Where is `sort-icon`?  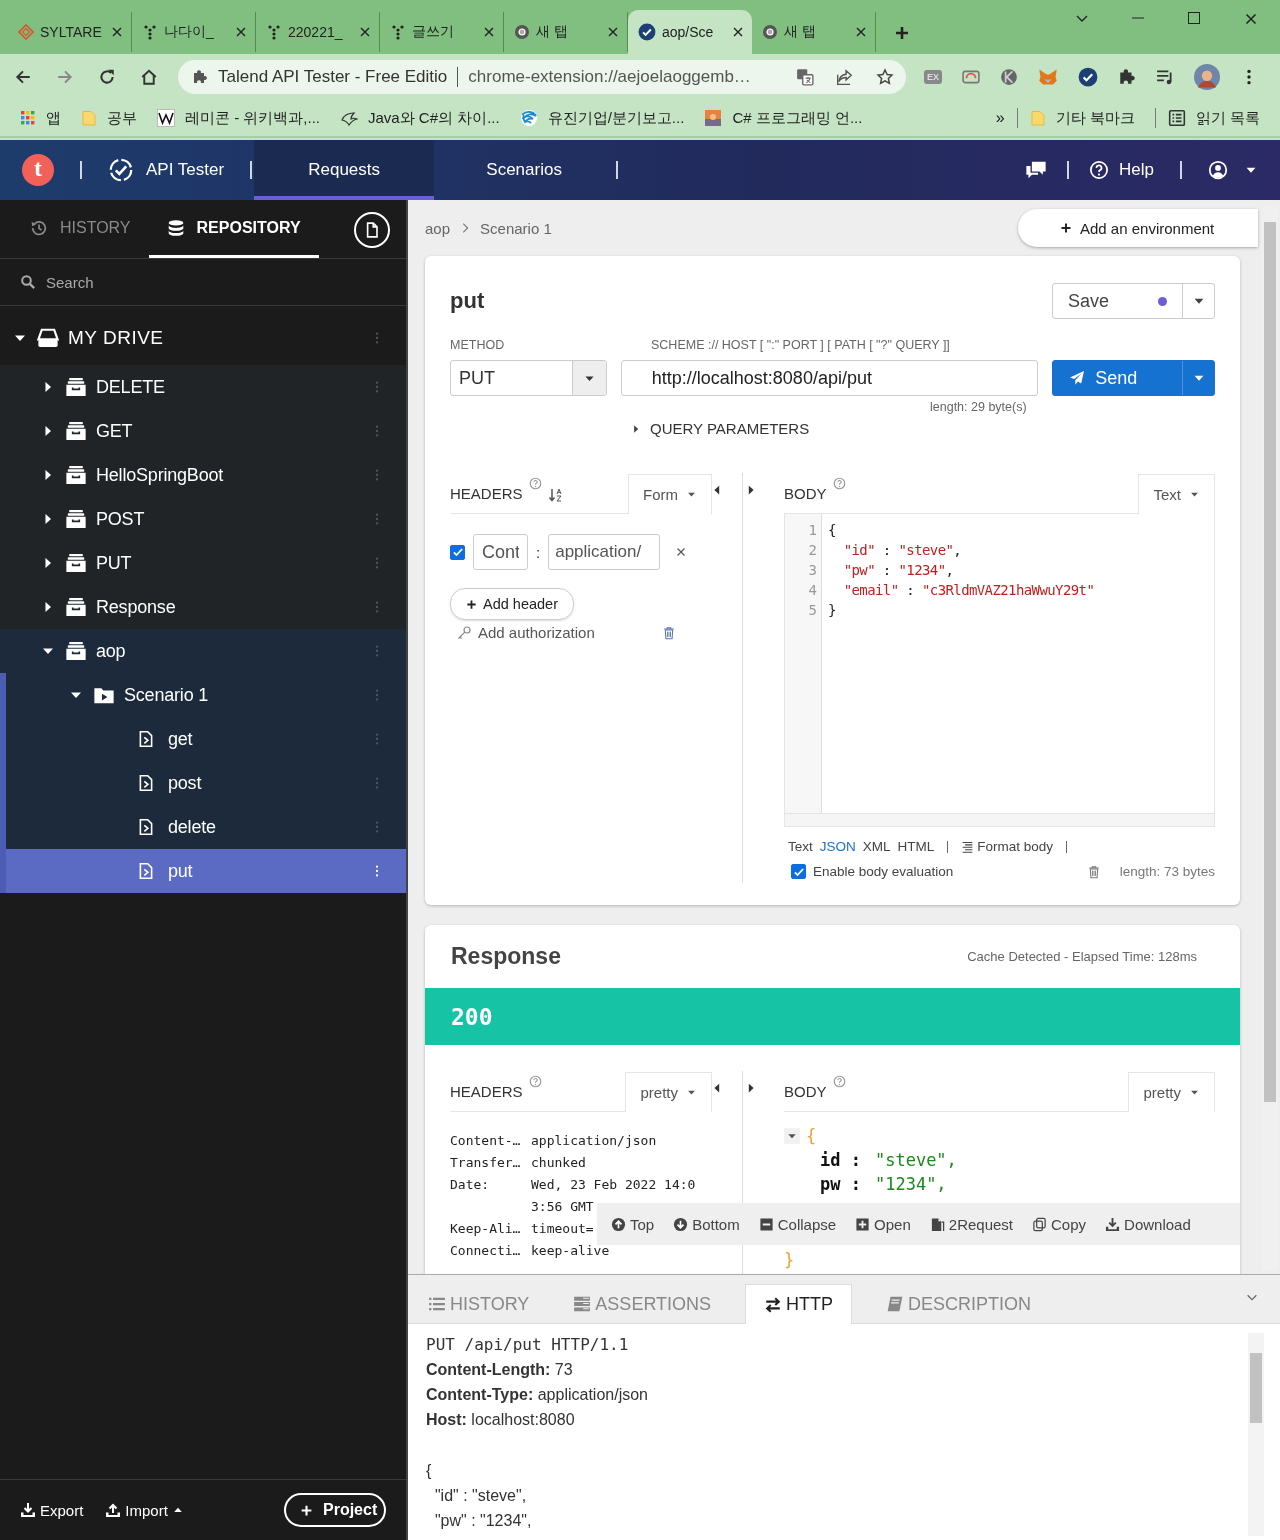 sort-icon is located at coordinates (555, 495).